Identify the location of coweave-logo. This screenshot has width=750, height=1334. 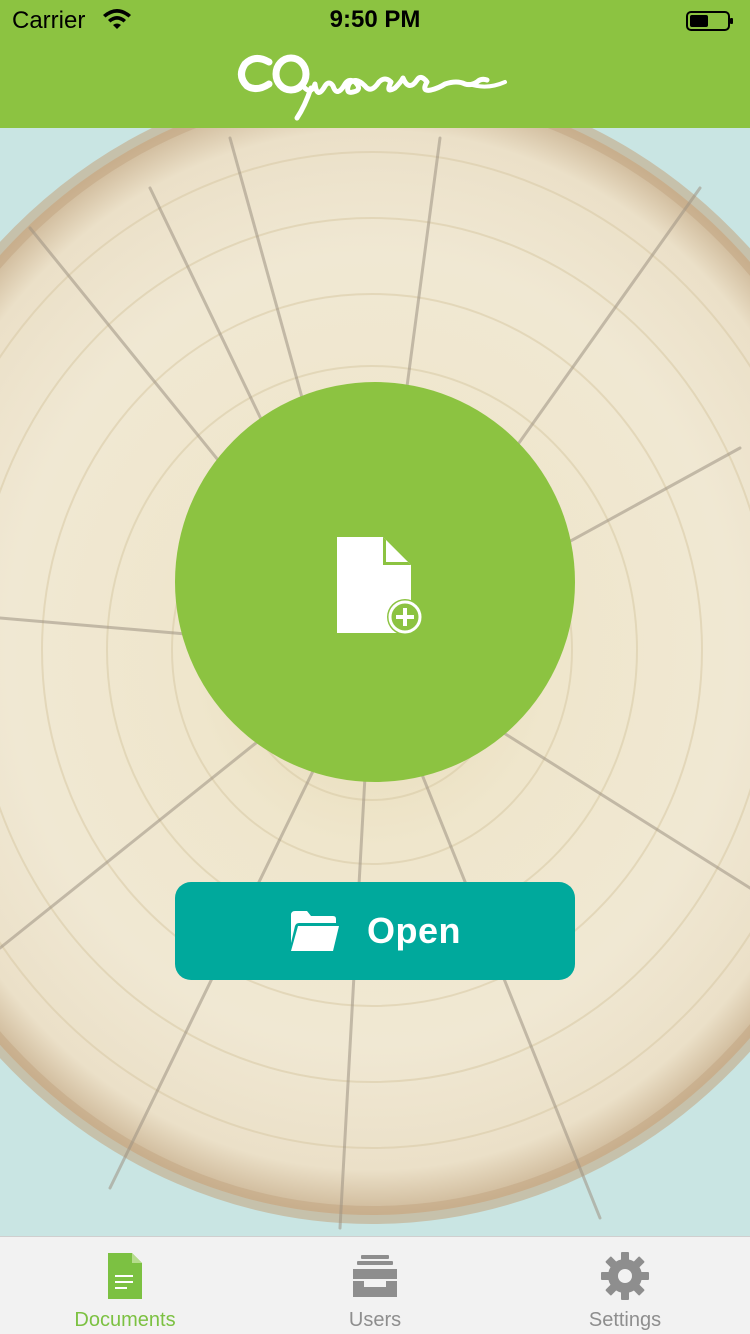
(375, 84).